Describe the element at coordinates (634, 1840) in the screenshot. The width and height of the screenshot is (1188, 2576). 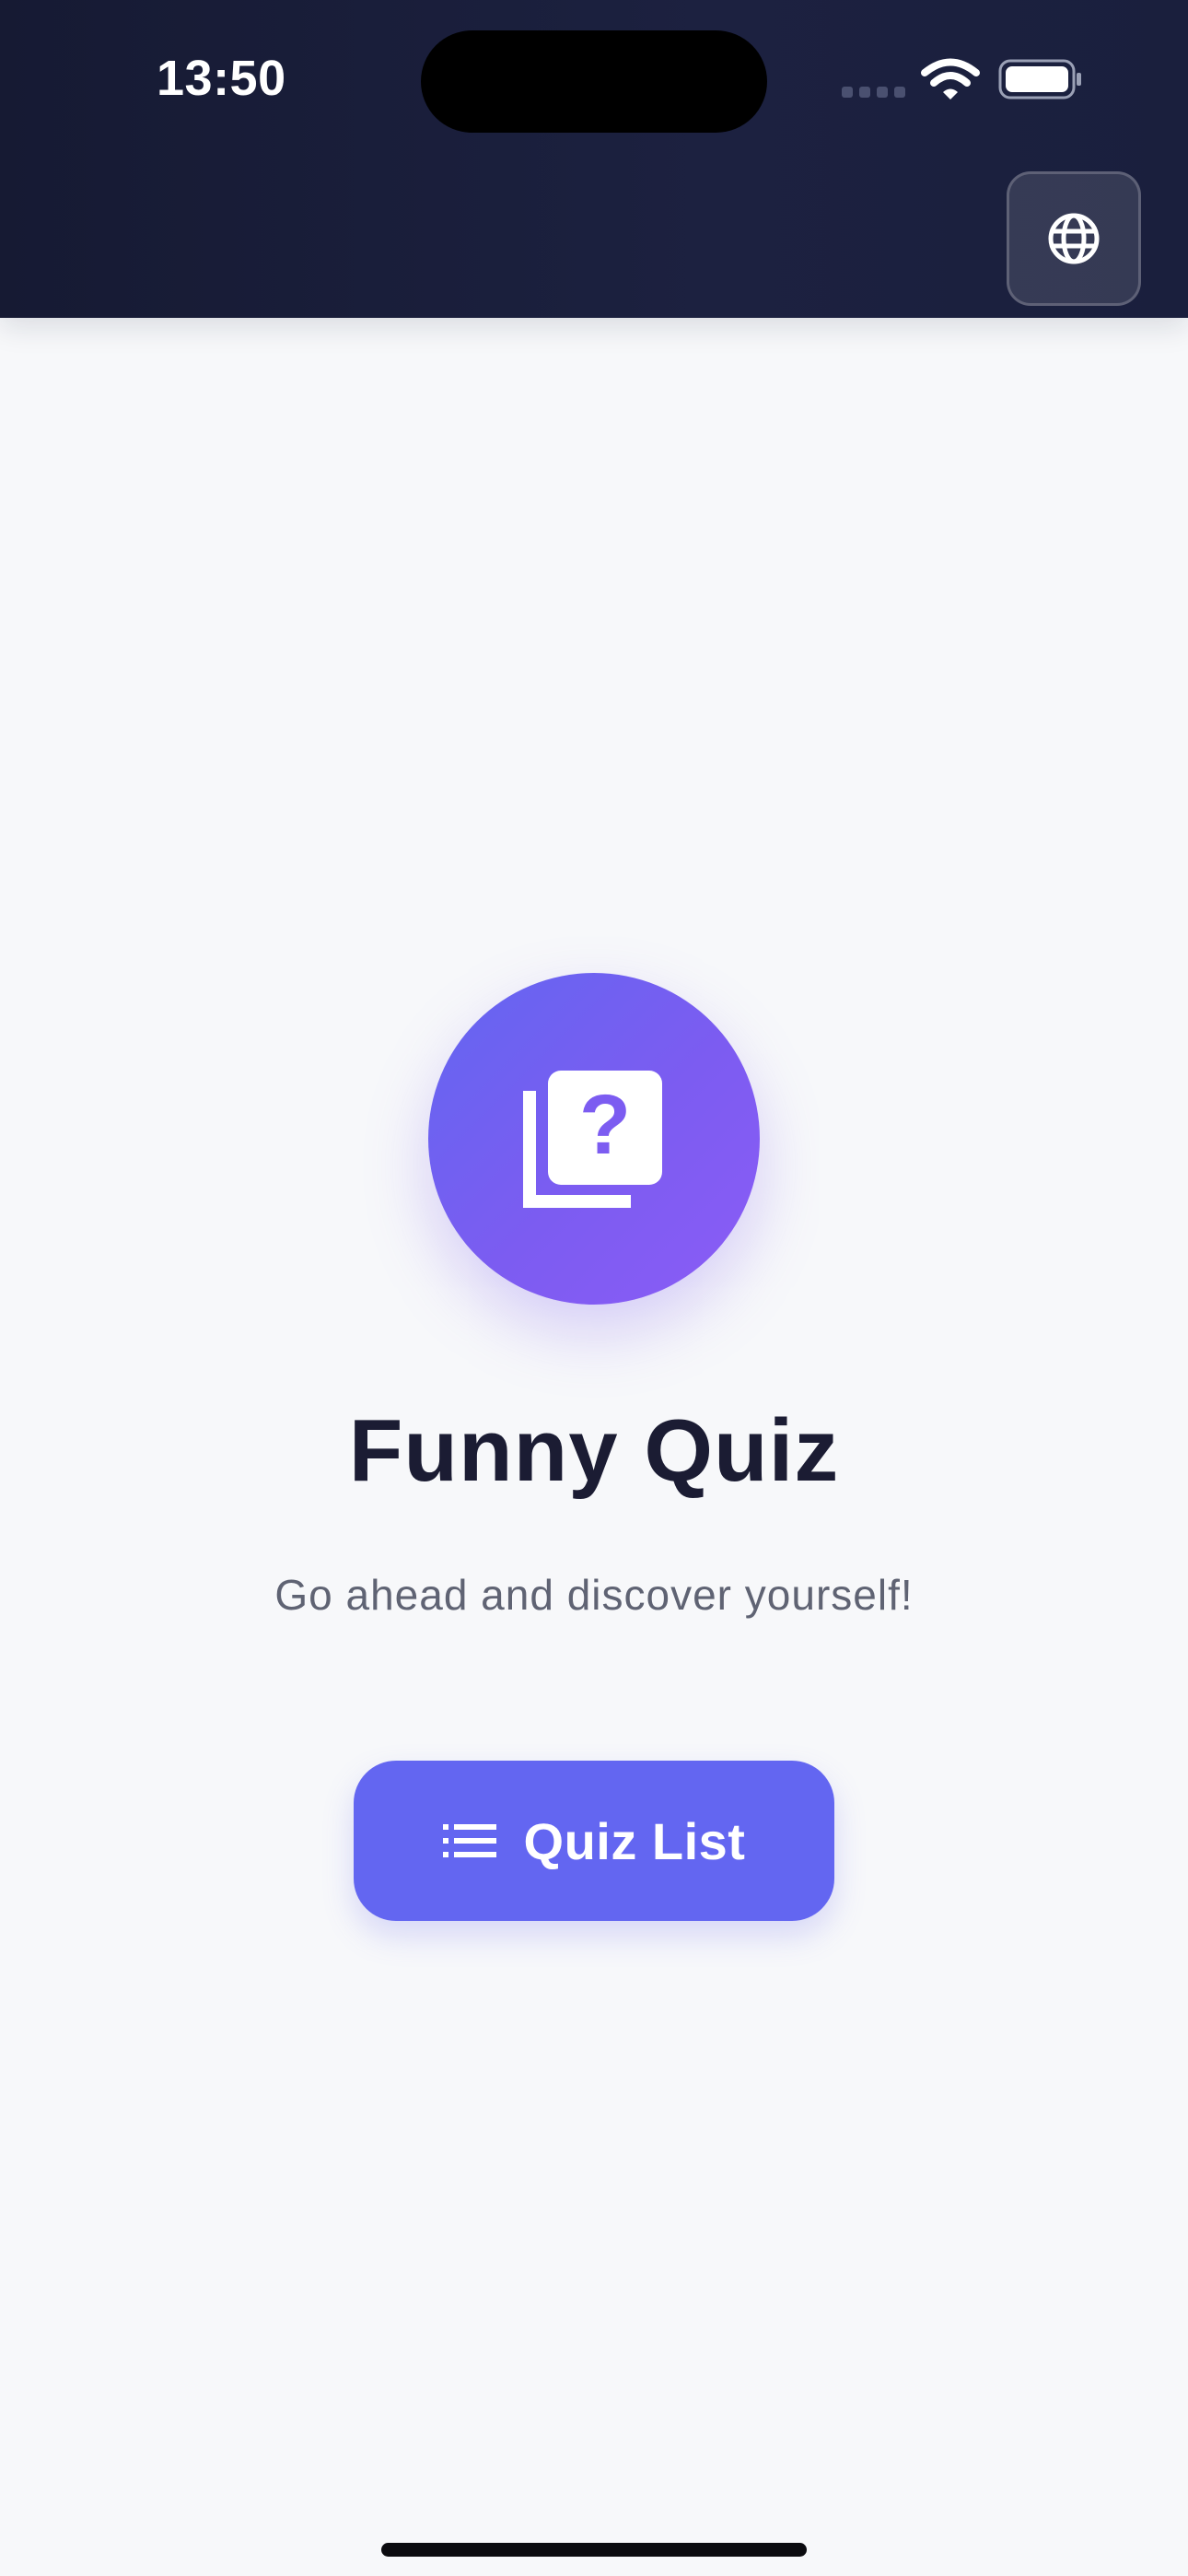
I see `quiz-list-label: Quiz List` at that location.